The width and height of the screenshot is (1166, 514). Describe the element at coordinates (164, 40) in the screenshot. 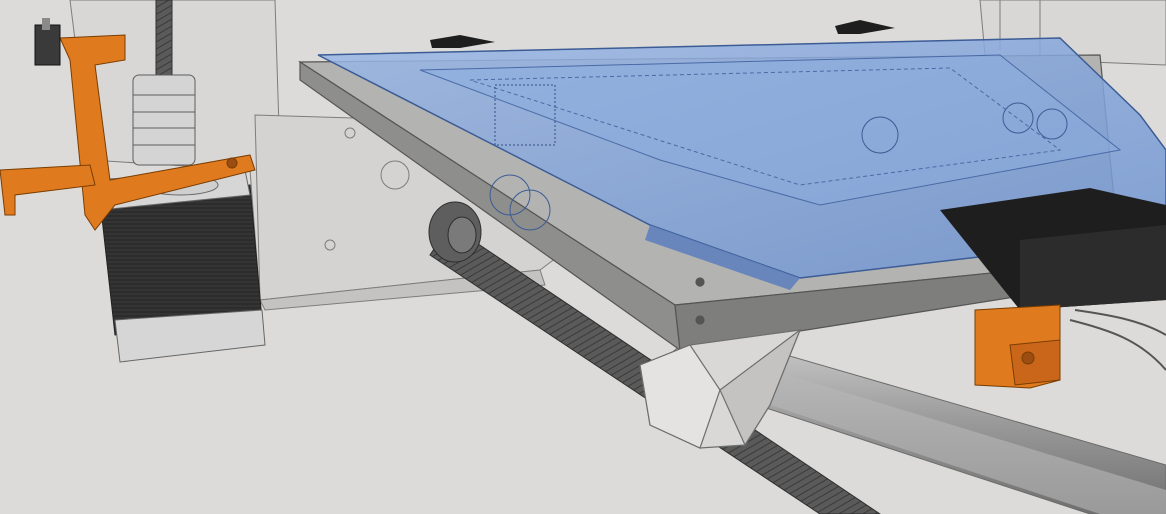

I see `z-lead-screw` at that location.